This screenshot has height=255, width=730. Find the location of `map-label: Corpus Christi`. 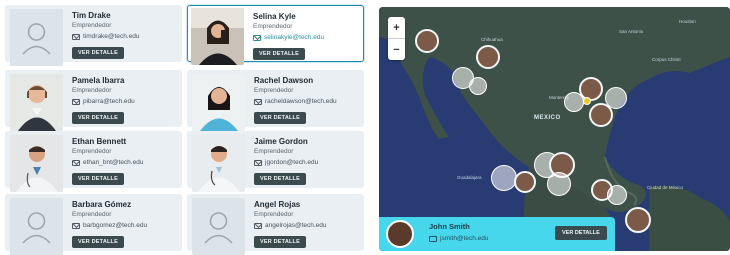

map-label: Corpus Christi is located at coordinates (666, 59).